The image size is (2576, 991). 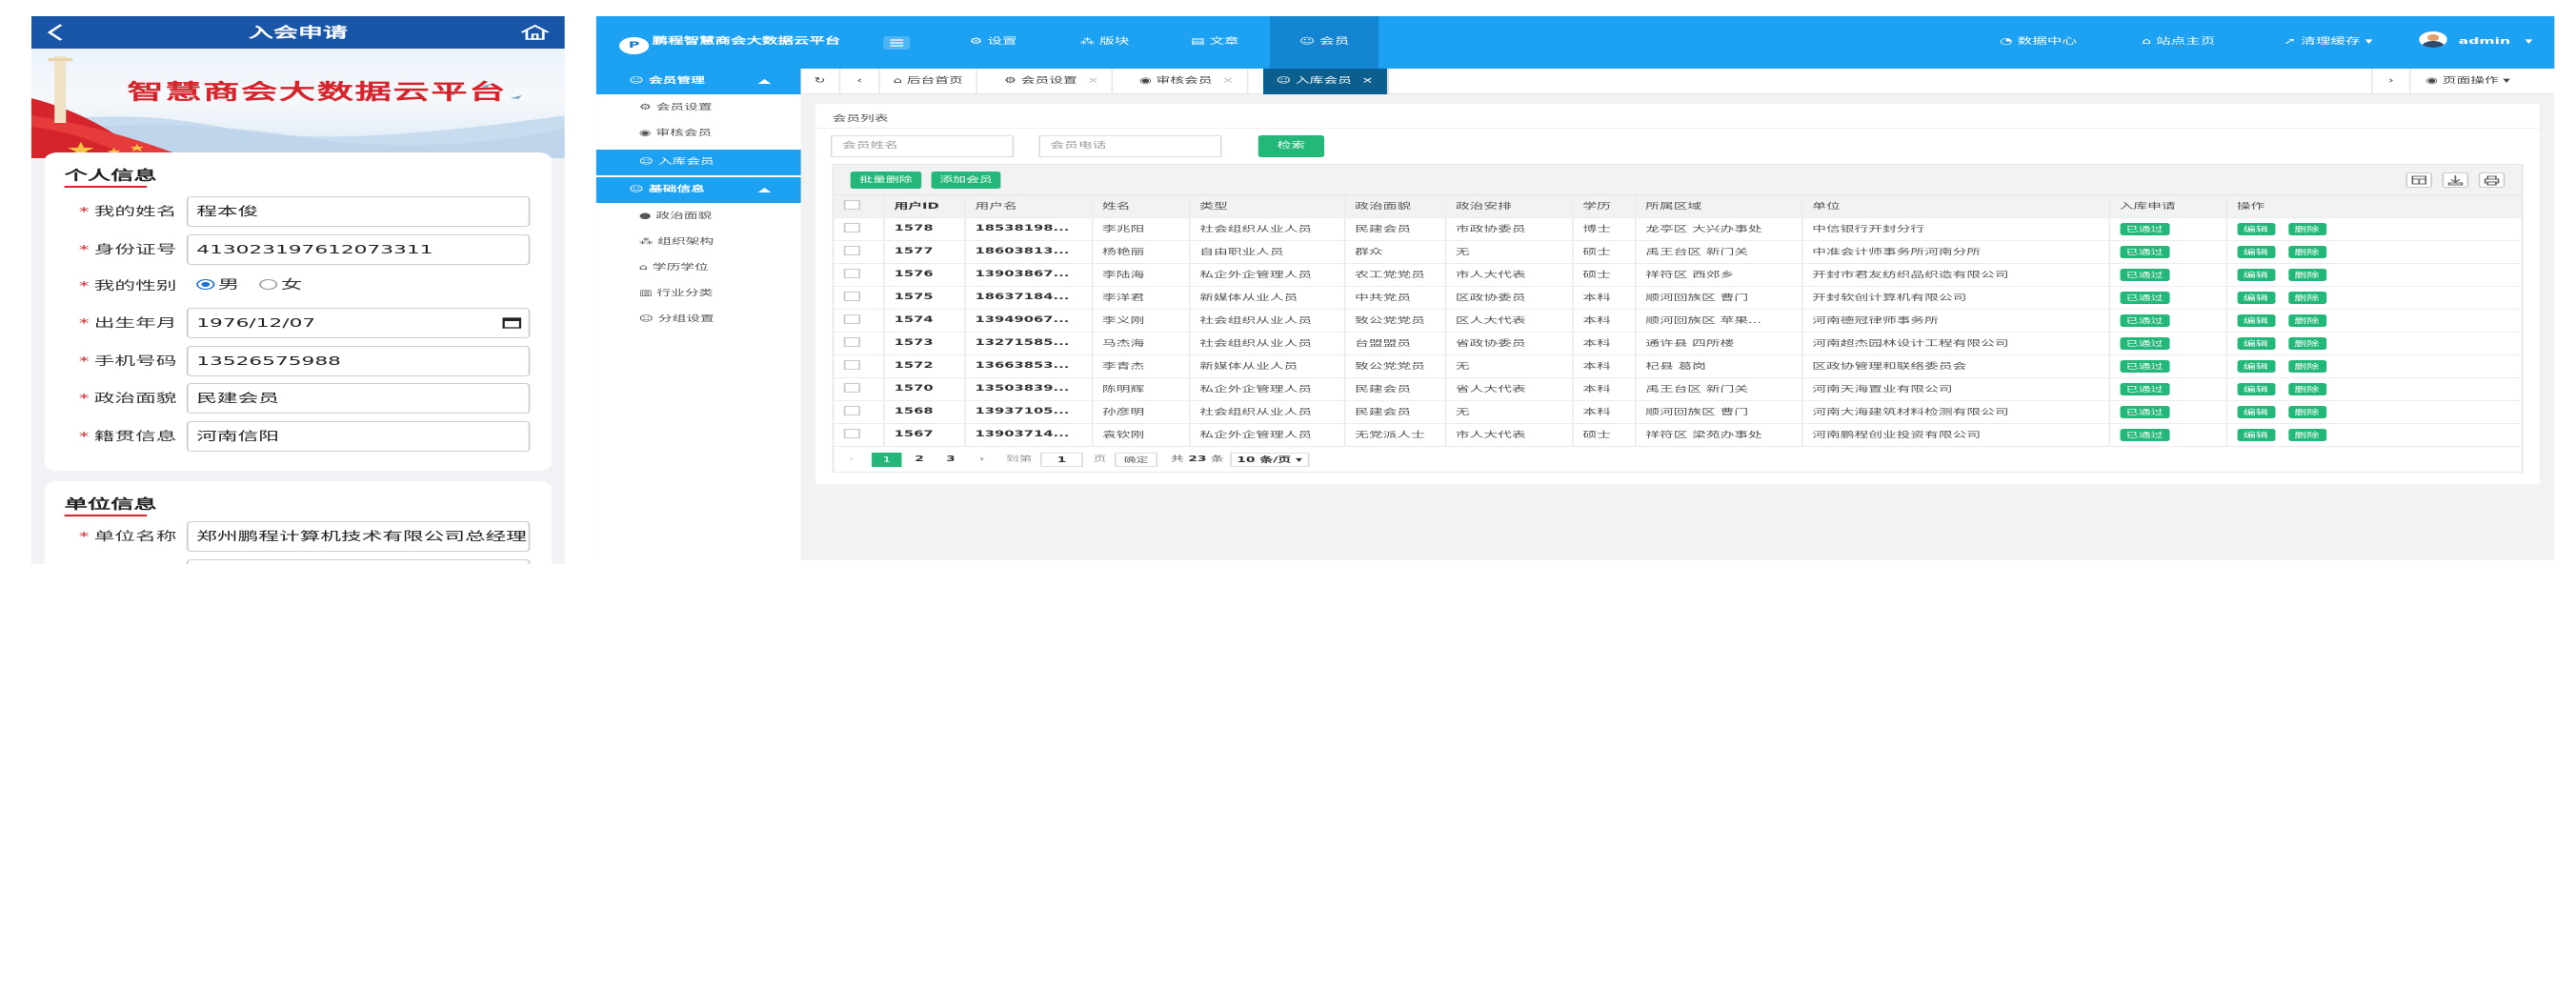 What do you see at coordinates (1053, 81) in the screenshot?
I see `tab-member-settings: ⚙ 会员设置 ×` at bounding box center [1053, 81].